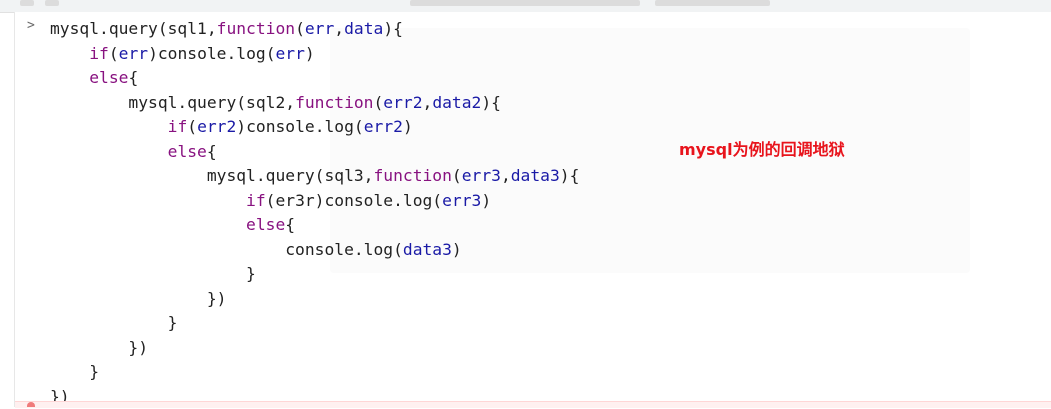 The width and height of the screenshot is (1051, 409). I want to click on code-line: console.log(data3), so click(314, 250).